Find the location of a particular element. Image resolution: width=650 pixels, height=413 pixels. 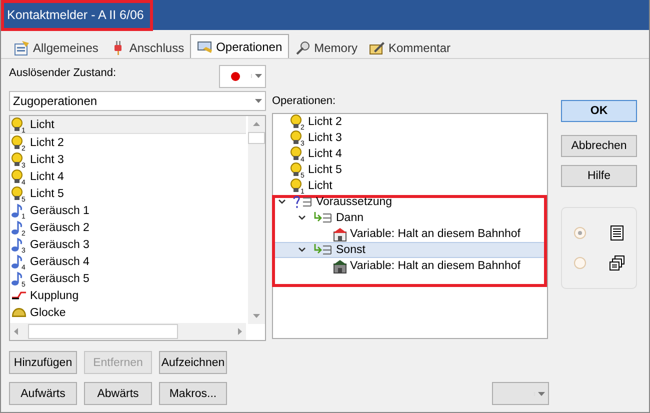

dialog-button: Abbrechen is located at coordinates (599, 146).